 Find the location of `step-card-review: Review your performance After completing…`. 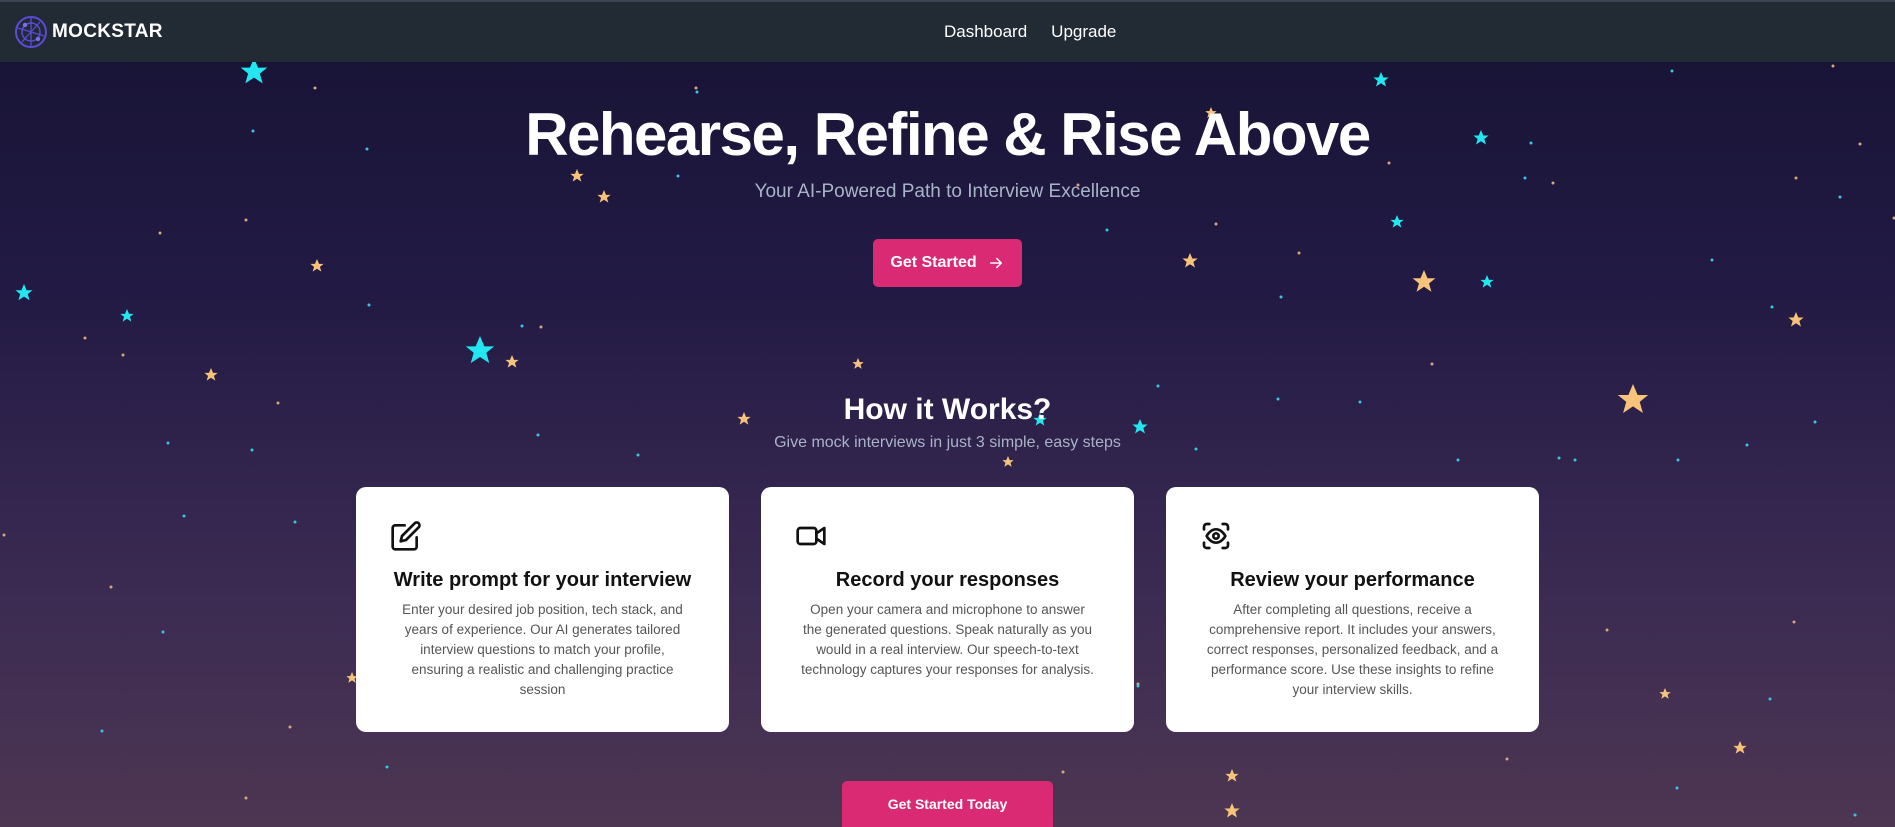

step-card-review: Review your performance After completing… is located at coordinates (1352, 609).